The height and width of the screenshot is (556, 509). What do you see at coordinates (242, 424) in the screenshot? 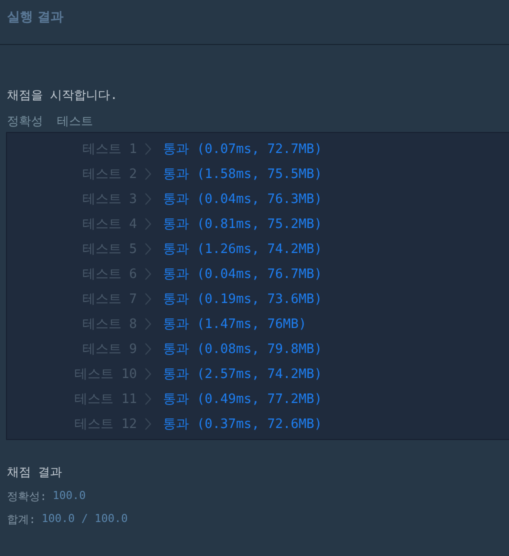
I see `test-result: 통과 (0.37ms, 72.6MB)` at bounding box center [242, 424].